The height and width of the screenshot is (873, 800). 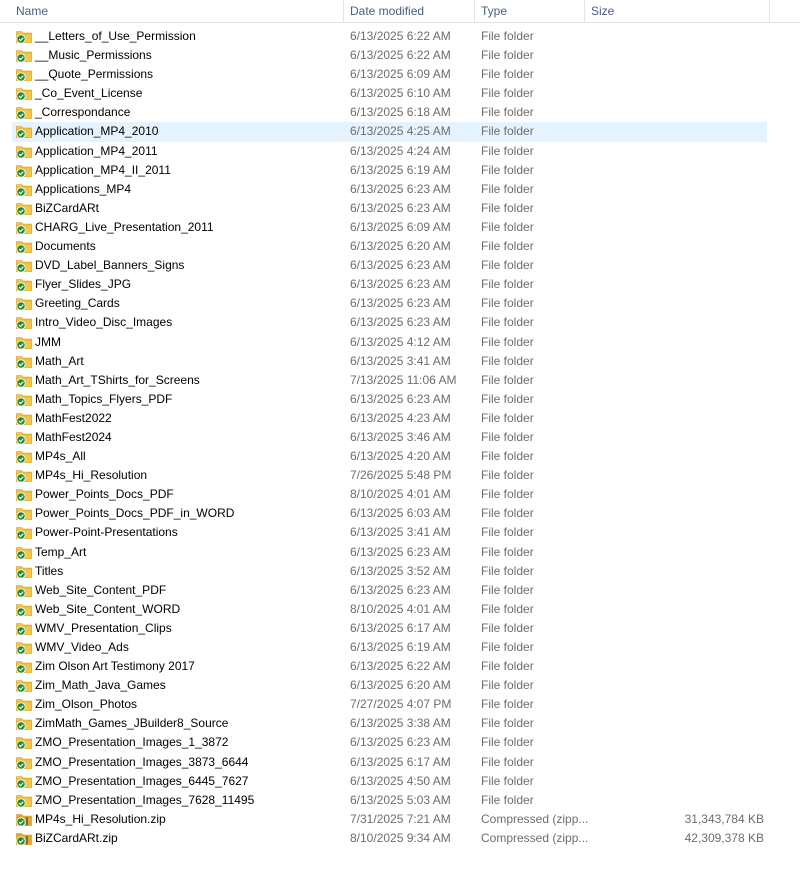 I want to click on file-date-modified: 6/13/2025 6:18 AM, so click(x=400, y=112).